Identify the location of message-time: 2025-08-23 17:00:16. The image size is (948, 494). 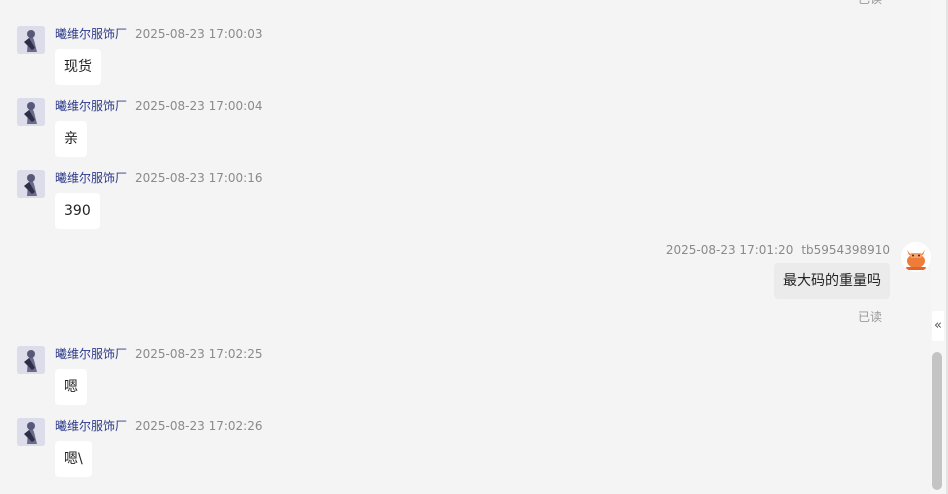
(199, 178).